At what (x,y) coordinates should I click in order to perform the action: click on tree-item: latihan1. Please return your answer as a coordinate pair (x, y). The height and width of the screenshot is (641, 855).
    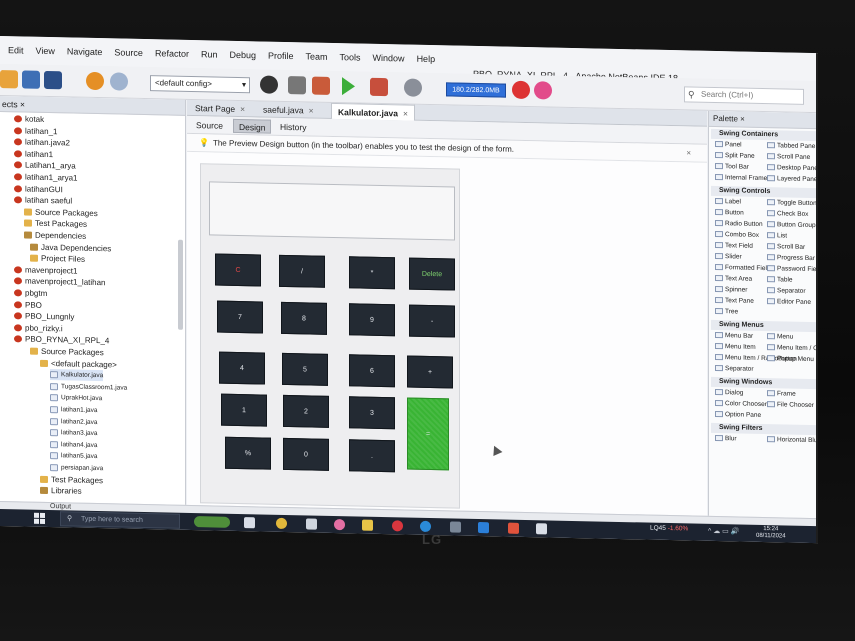
    Looking at the image, I should click on (33, 154).